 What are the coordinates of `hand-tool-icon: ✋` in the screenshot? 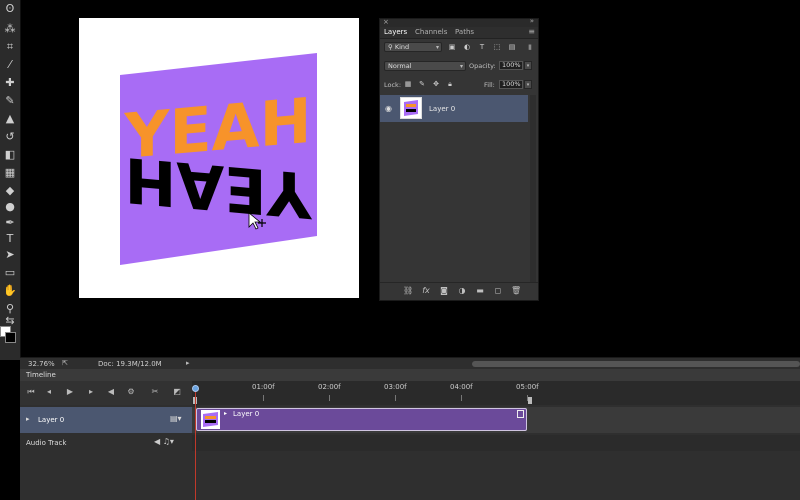 It's located at (10, 291).